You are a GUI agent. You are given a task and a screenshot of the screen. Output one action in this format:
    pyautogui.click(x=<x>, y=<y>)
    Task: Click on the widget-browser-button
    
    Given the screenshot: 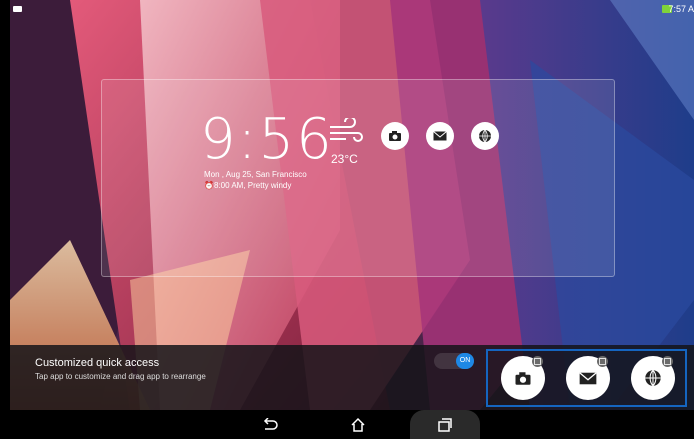 What is the action you would take?
    pyautogui.click(x=485, y=136)
    